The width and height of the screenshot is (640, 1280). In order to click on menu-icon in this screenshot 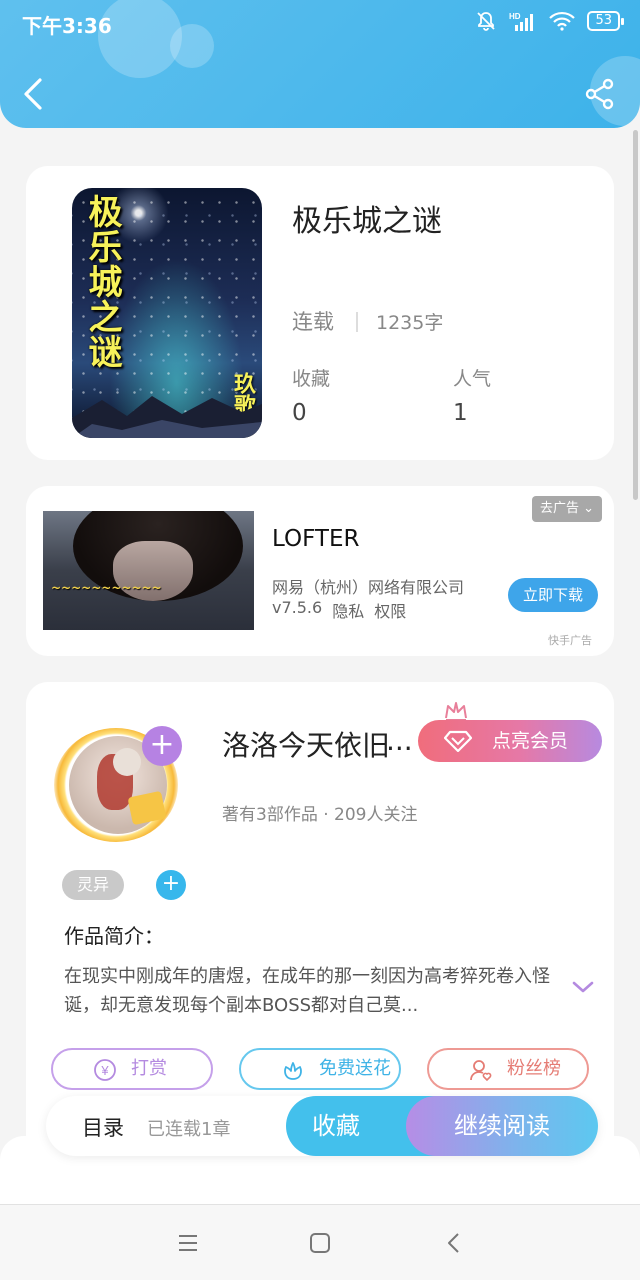, I will do `click(188, 1243)`.